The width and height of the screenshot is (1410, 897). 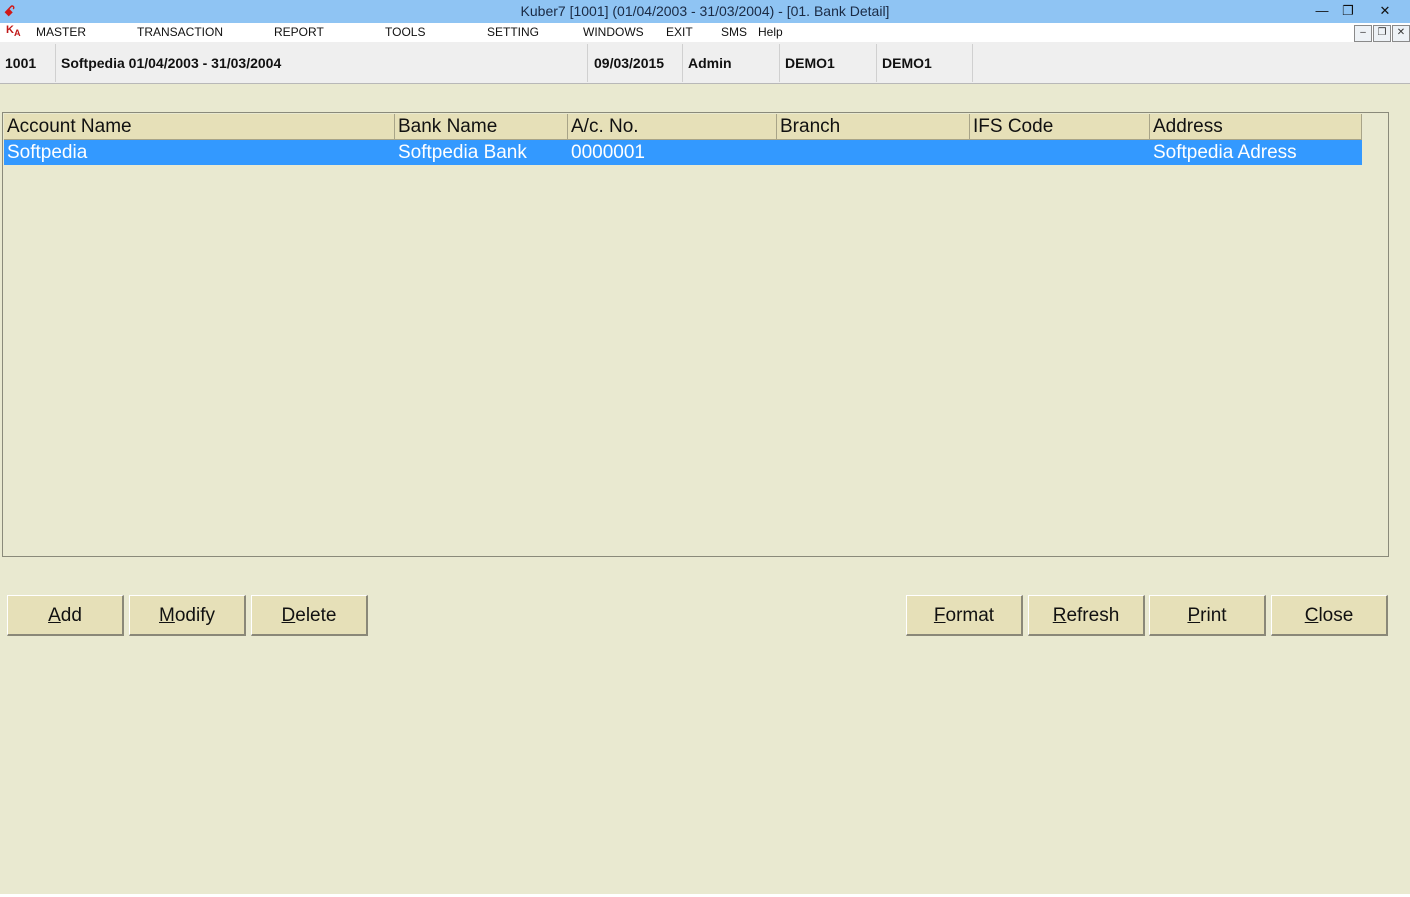 I want to click on format-button-label: ormat, so click(x=970, y=615).